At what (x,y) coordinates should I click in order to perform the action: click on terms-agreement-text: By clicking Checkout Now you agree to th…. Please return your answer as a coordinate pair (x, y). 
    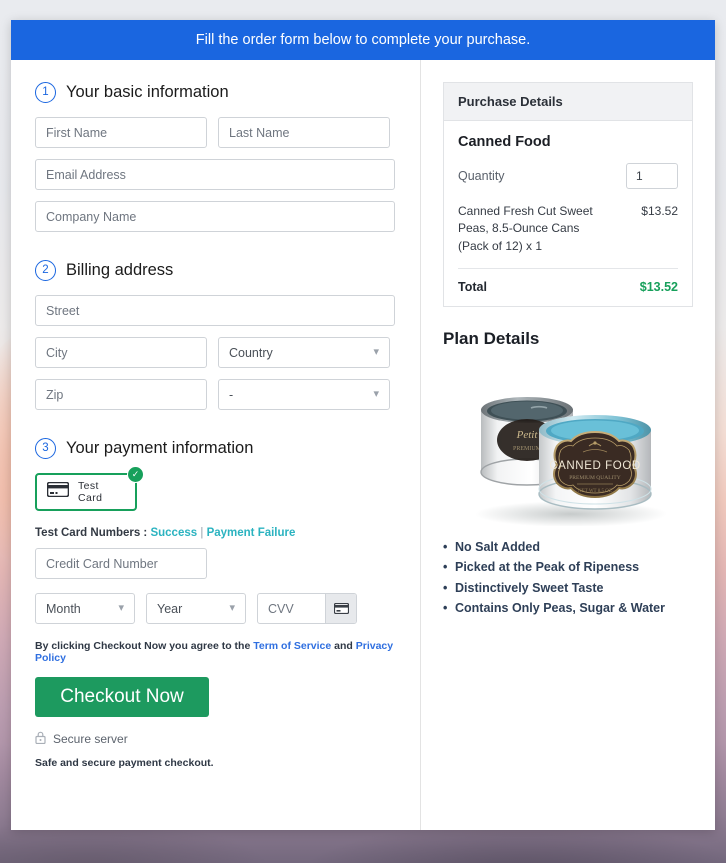
    Looking at the image, I should click on (215, 652).